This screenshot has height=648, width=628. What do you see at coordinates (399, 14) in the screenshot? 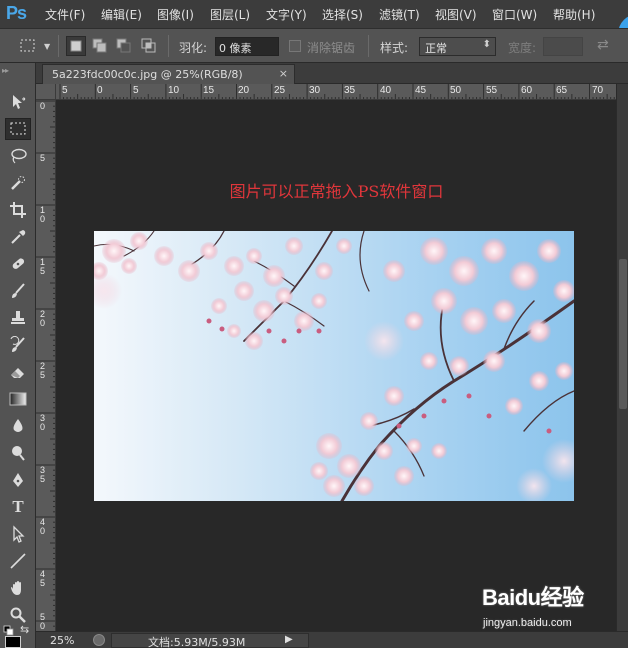
I see `menu-filter: 滤镜(T)` at bounding box center [399, 14].